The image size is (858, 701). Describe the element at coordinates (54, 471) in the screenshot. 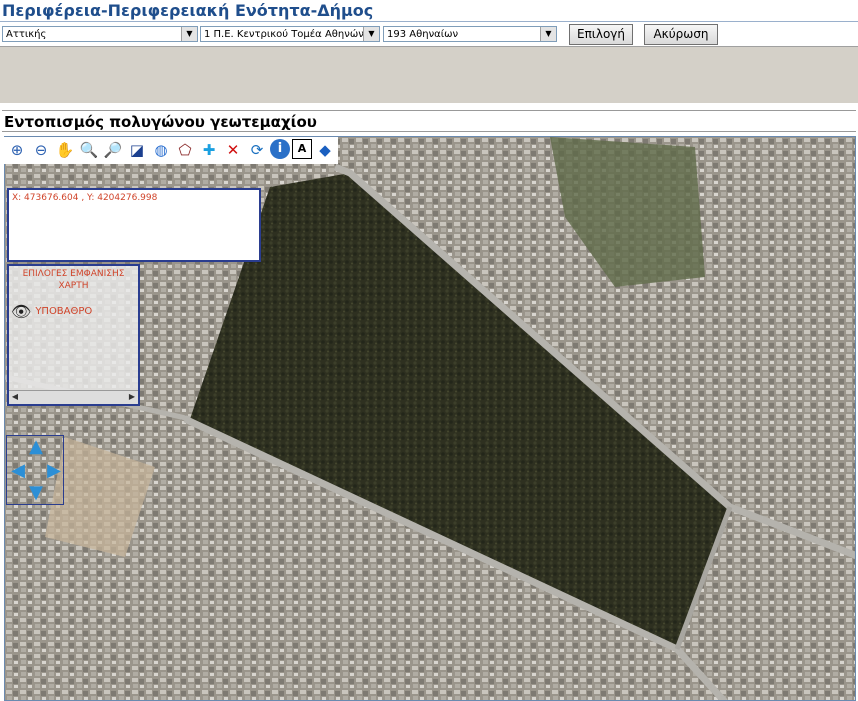

I see `pan-right-icon: ▶` at that location.